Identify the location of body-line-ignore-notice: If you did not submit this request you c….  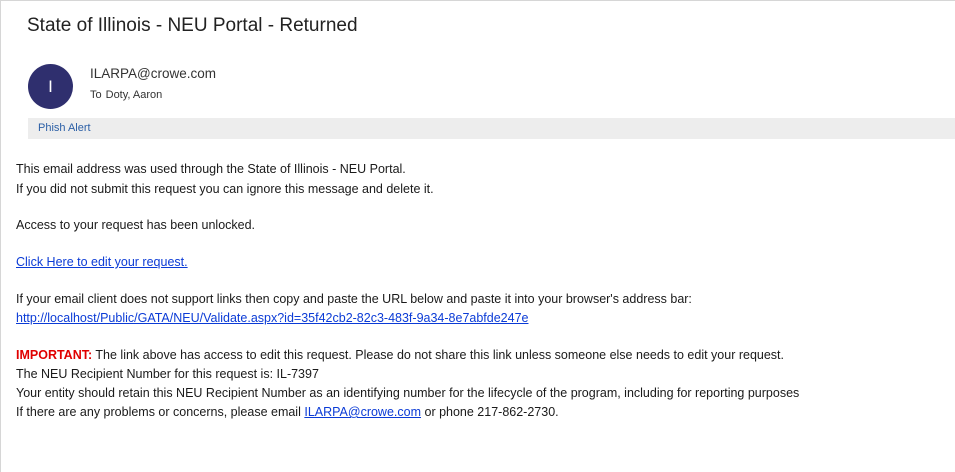
(225, 189).